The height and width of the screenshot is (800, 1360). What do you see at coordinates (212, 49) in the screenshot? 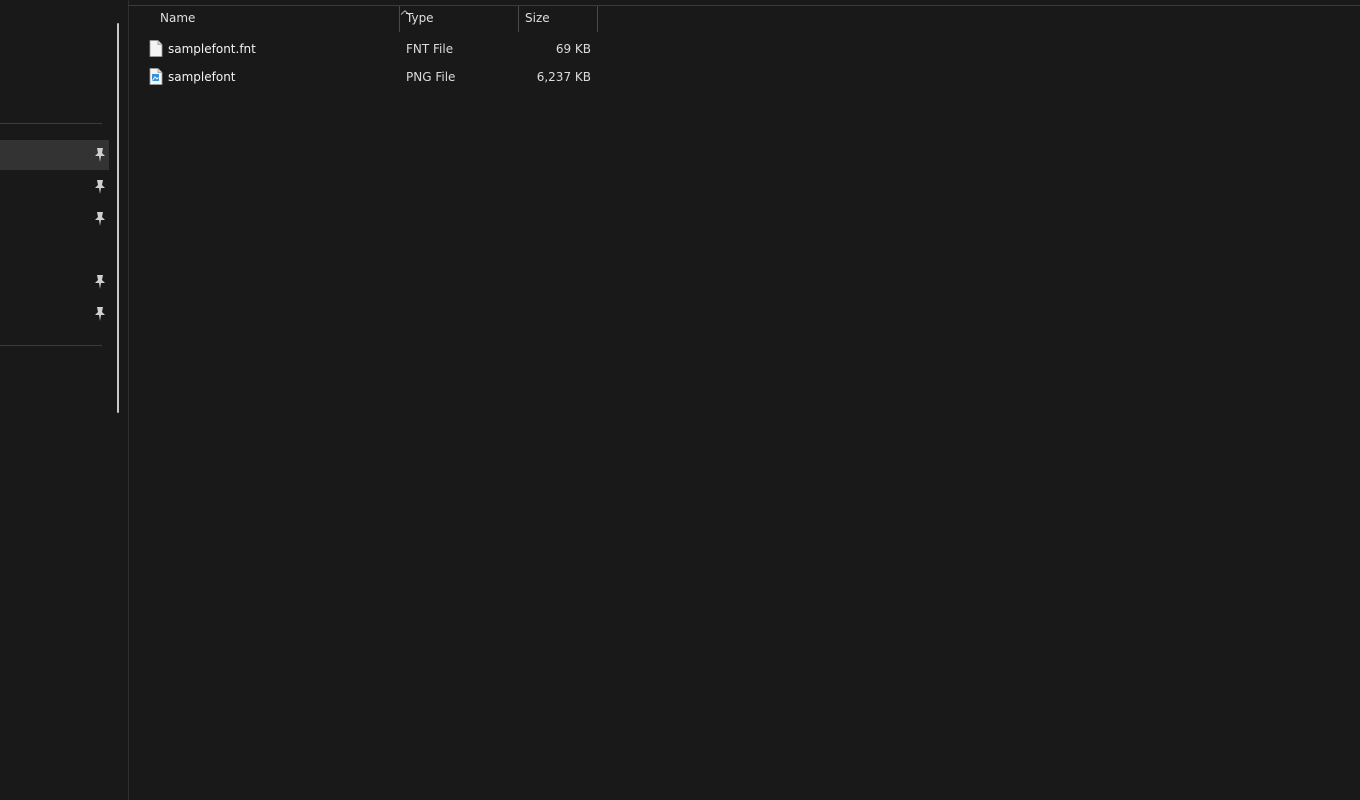
I see `file-name: samplefont.fnt` at bounding box center [212, 49].